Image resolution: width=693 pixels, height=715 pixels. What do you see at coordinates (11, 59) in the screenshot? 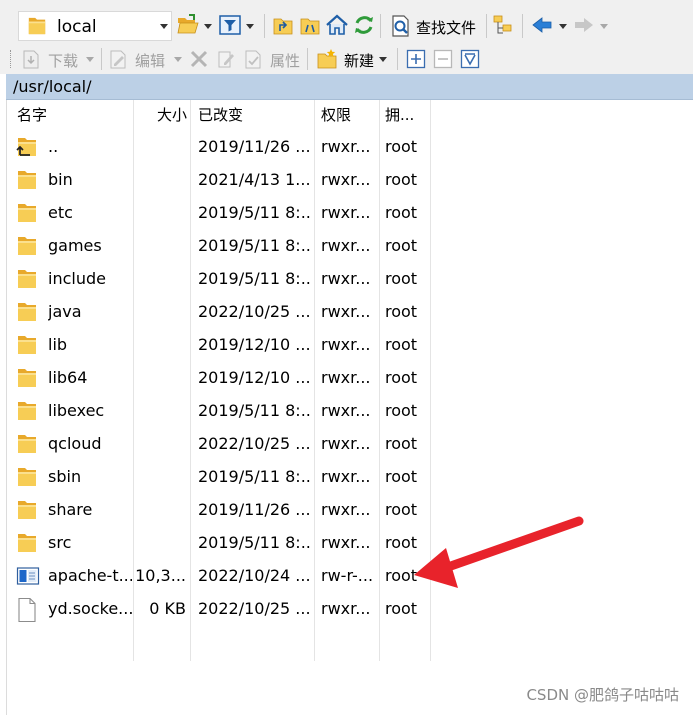
I see `toolbar-grip` at bounding box center [11, 59].